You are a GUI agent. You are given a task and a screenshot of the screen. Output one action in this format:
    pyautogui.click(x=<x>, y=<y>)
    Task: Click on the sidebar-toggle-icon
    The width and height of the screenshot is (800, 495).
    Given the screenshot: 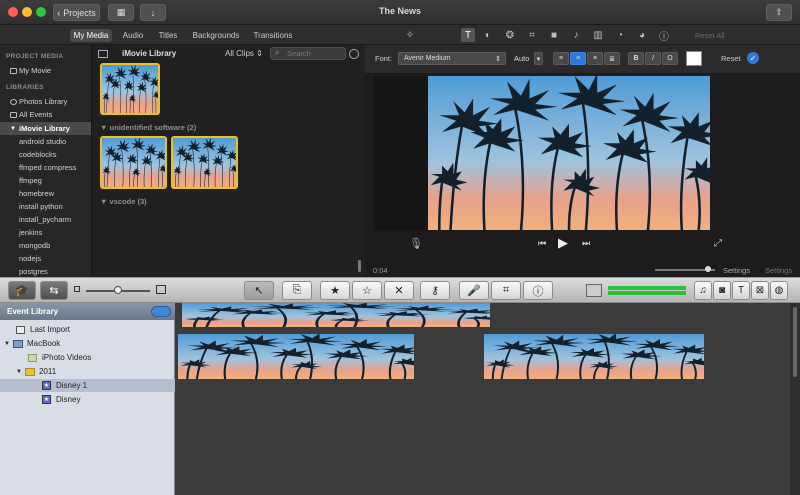 What is the action you would take?
    pyautogui.click(x=103, y=54)
    